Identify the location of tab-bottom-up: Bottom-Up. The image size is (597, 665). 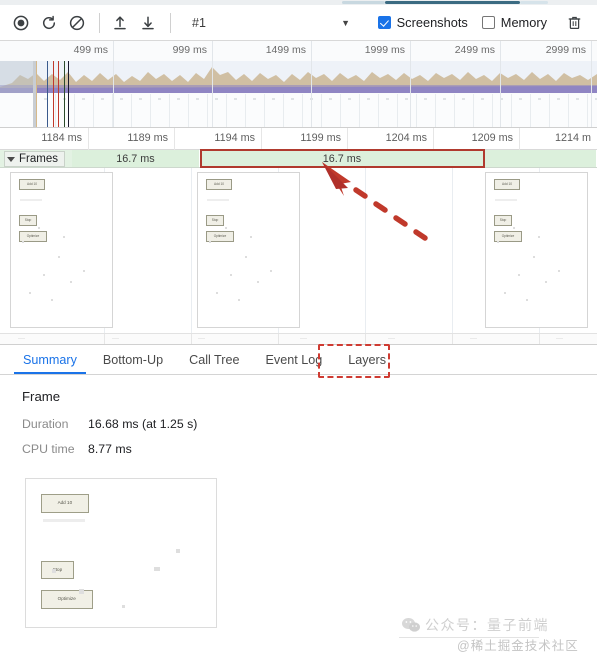
(133, 364).